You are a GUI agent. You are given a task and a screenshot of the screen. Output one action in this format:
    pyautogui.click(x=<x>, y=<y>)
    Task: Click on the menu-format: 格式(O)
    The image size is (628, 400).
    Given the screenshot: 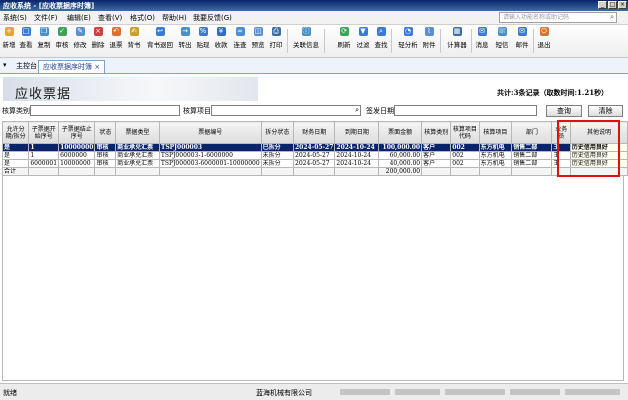 What is the action you would take?
    pyautogui.click(x=142, y=18)
    